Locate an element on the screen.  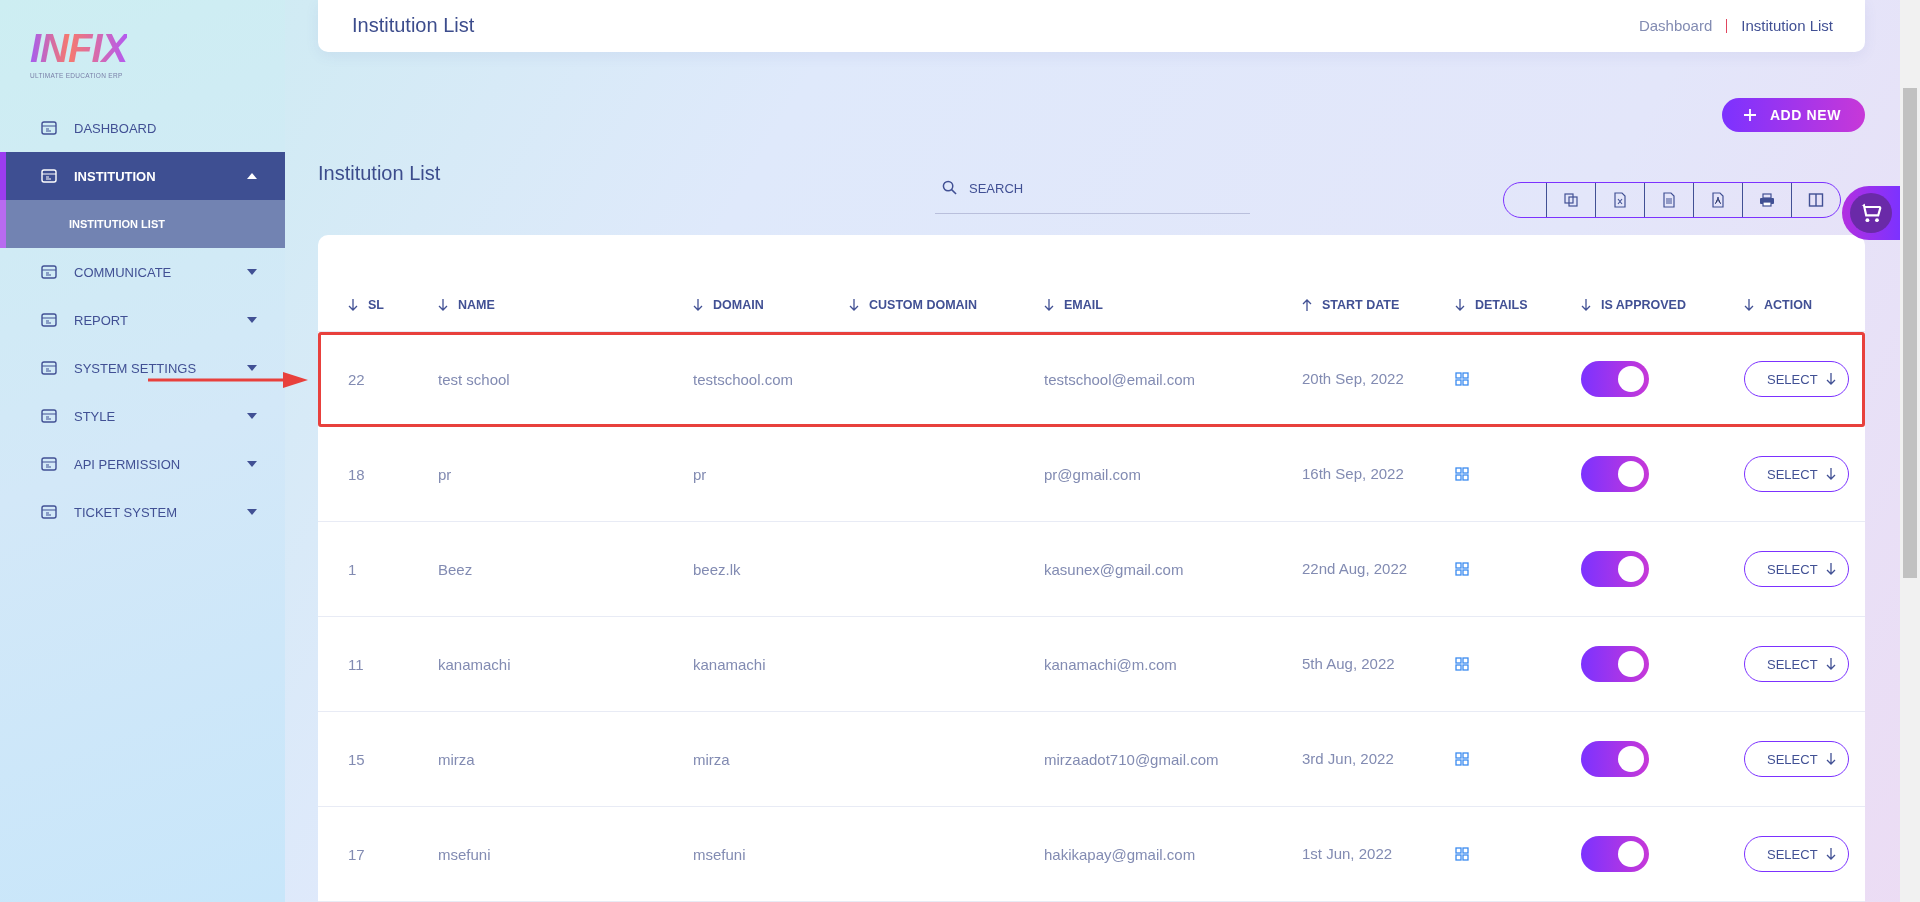
table-cell-text: 15 is located at coordinates (357, 759).